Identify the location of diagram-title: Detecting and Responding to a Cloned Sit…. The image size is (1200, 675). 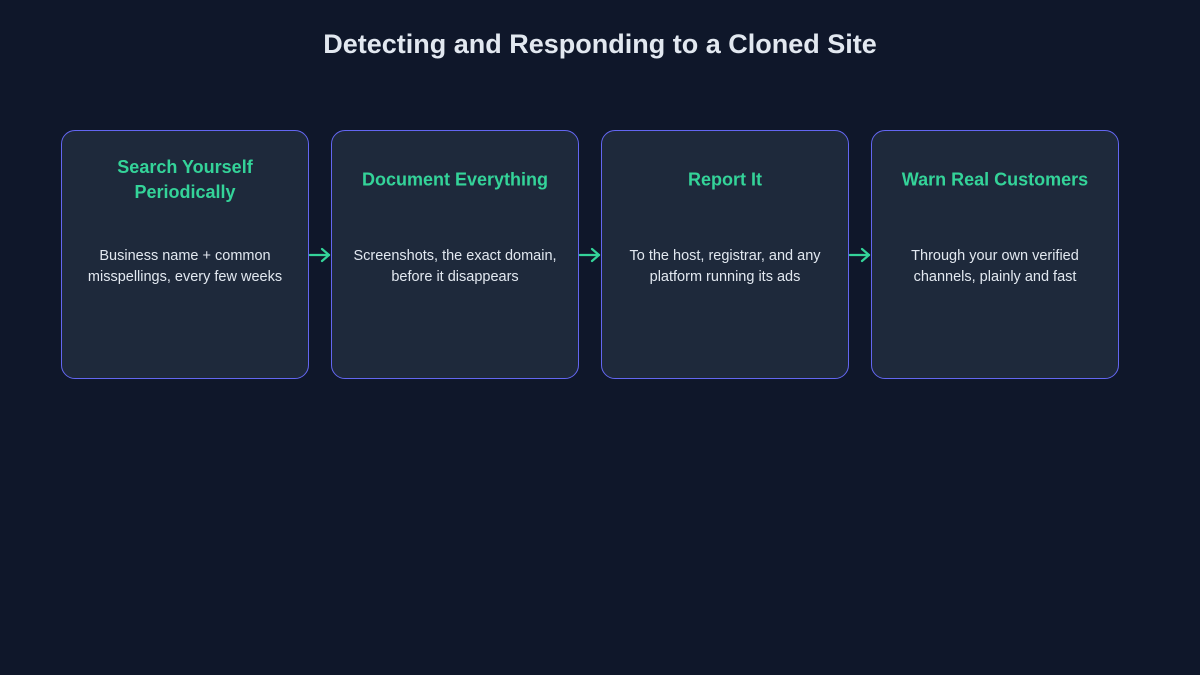
(600, 44).